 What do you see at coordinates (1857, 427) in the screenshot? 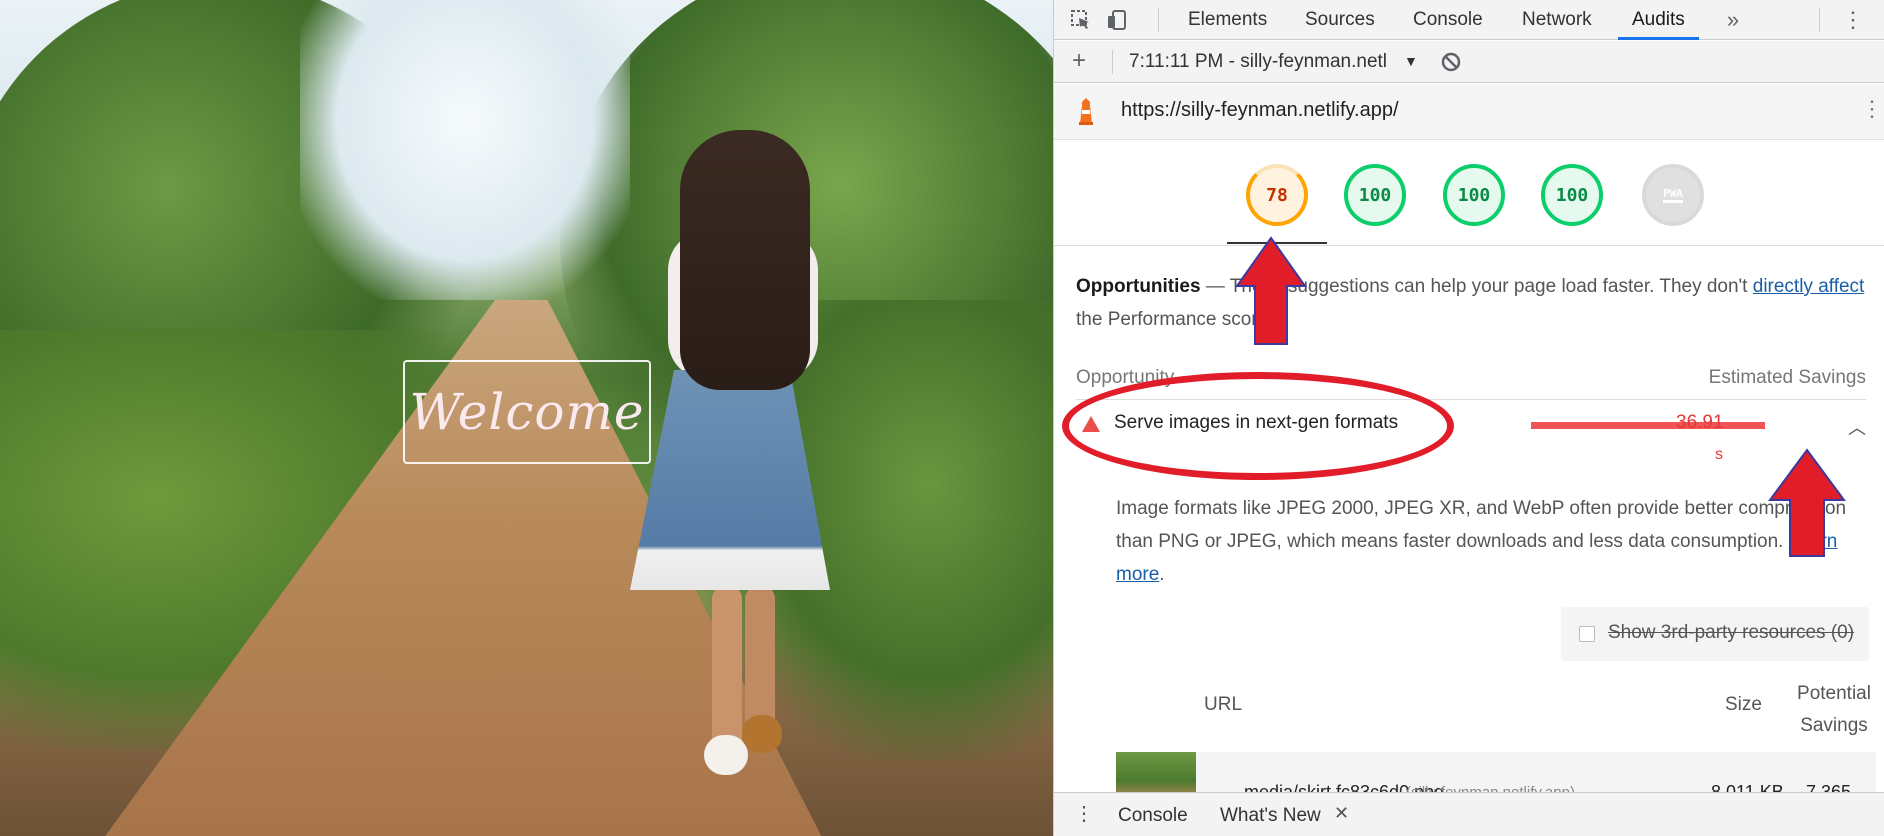
I see `chevron-up-icon: ︿` at bounding box center [1857, 427].